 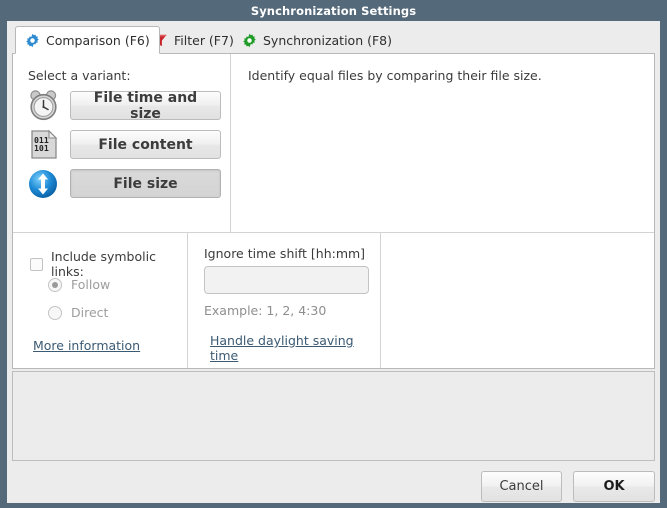 What do you see at coordinates (91, 284) in the screenshot?
I see `radio-follow-label: Follow` at bounding box center [91, 284].